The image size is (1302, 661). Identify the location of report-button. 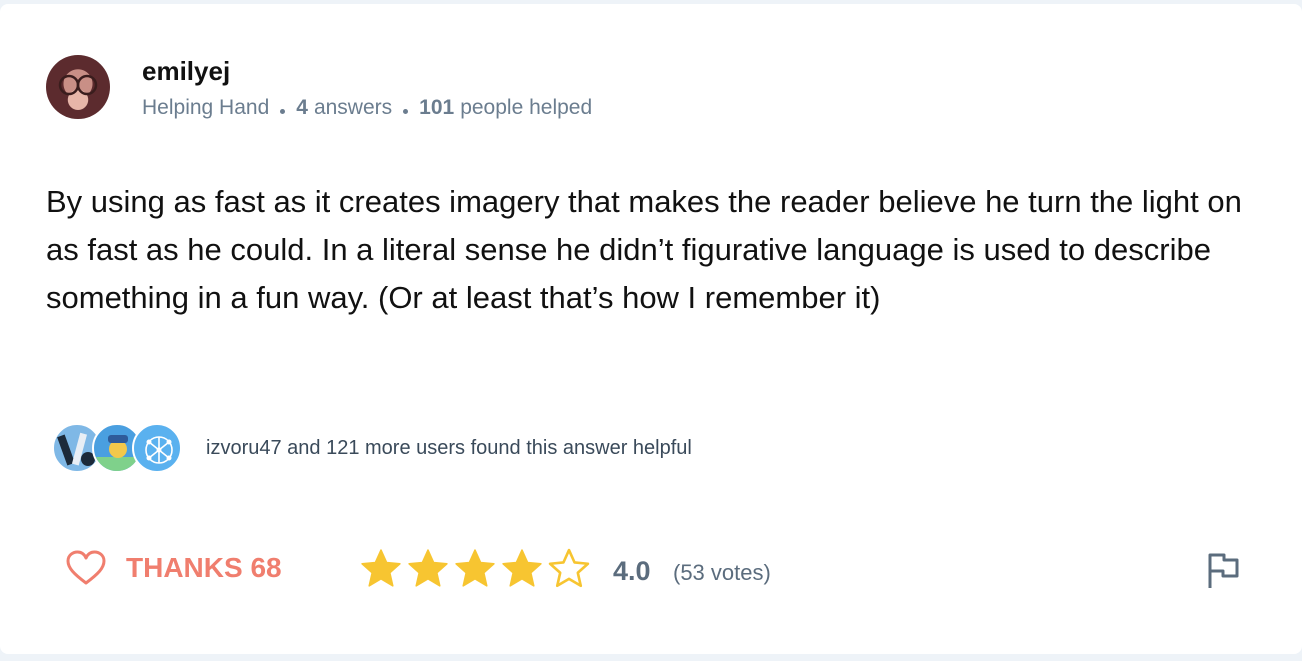
(1223, 573).